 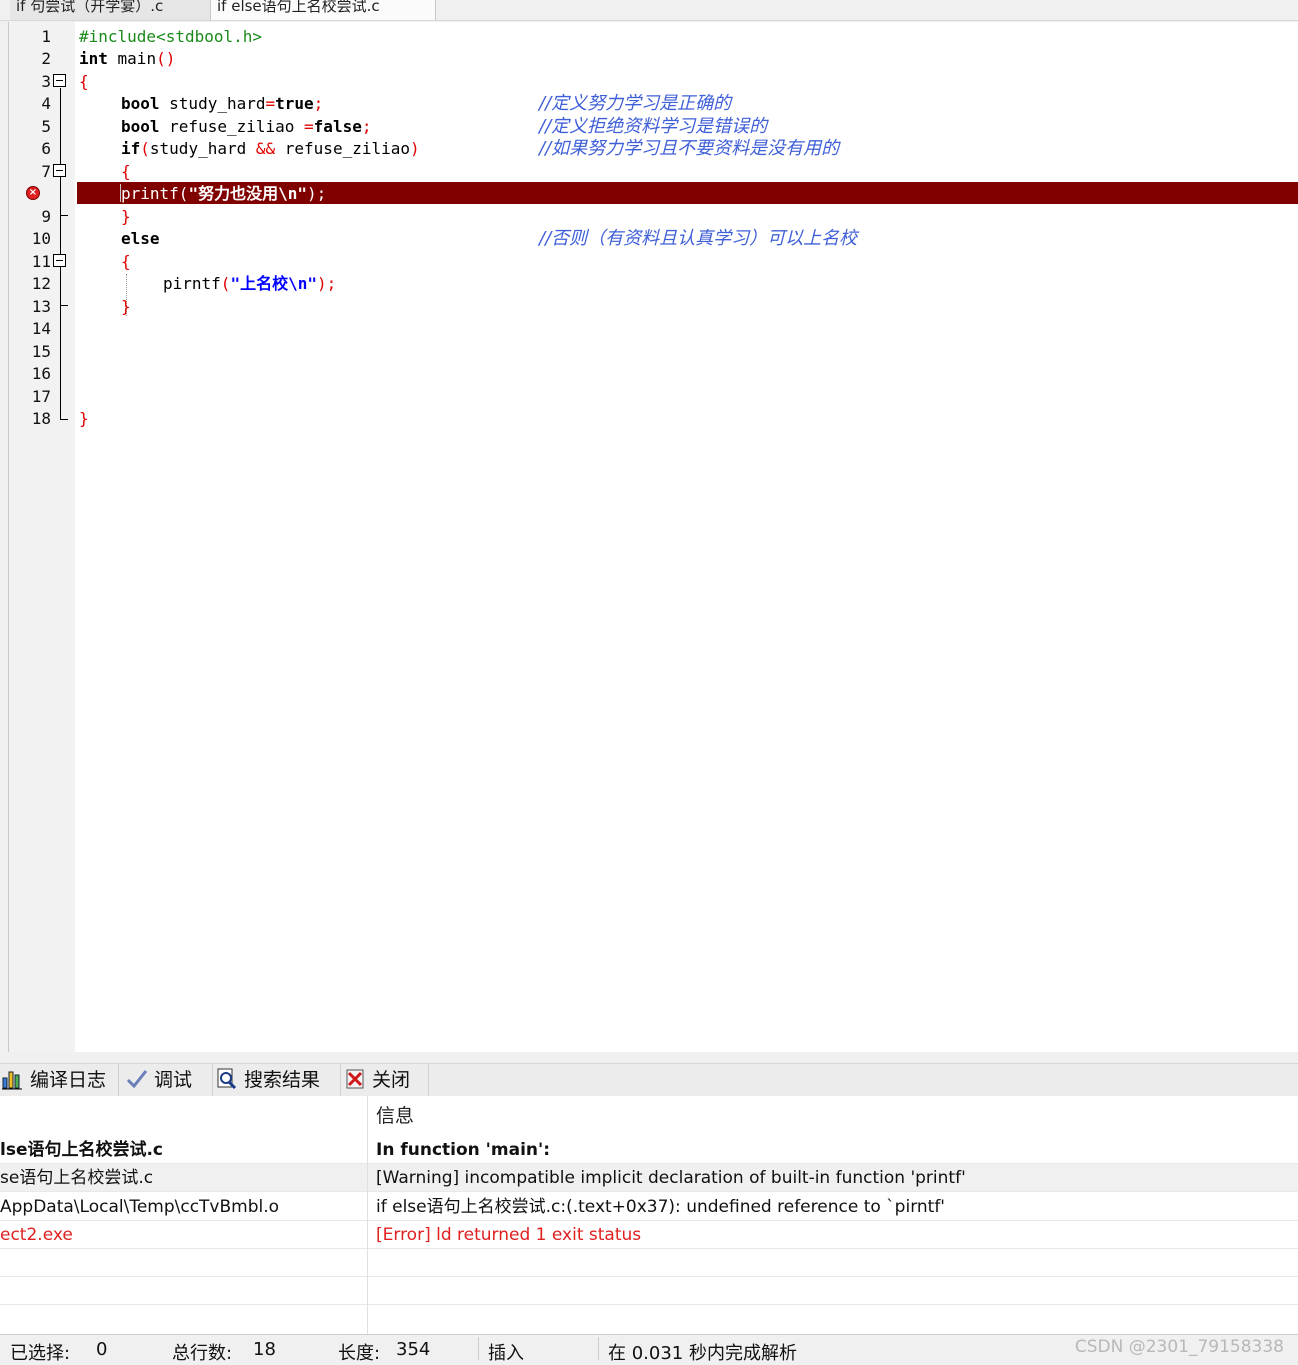 I want to click on code-line-6: if(study_hard && refuse_ziliao), so click(x=270, y=149).